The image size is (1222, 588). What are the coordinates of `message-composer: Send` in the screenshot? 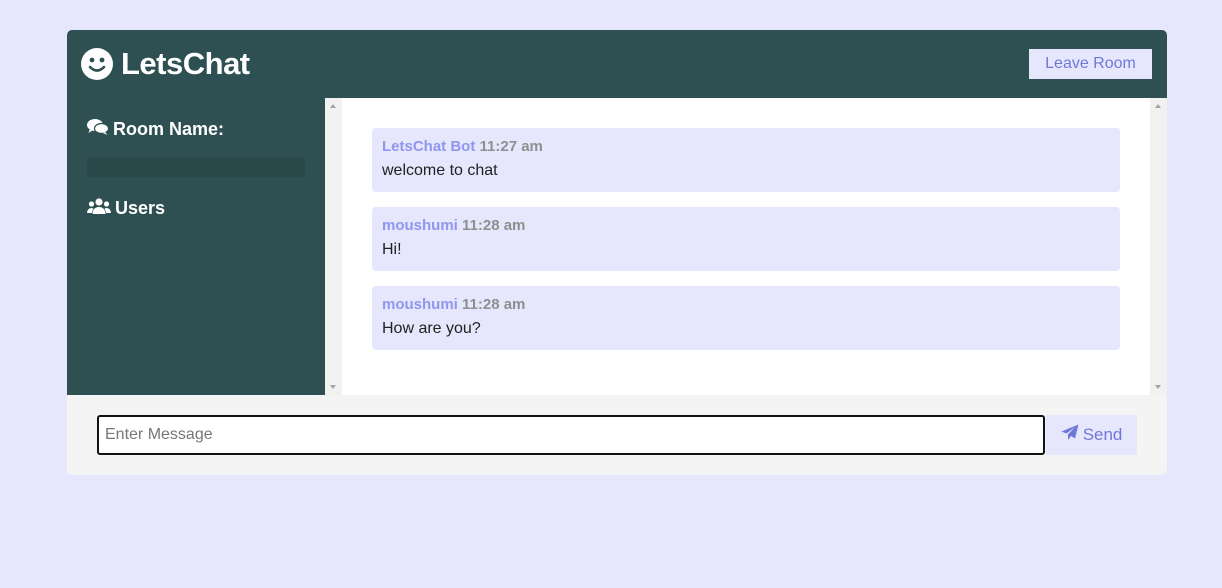 It's located at (617, 435).